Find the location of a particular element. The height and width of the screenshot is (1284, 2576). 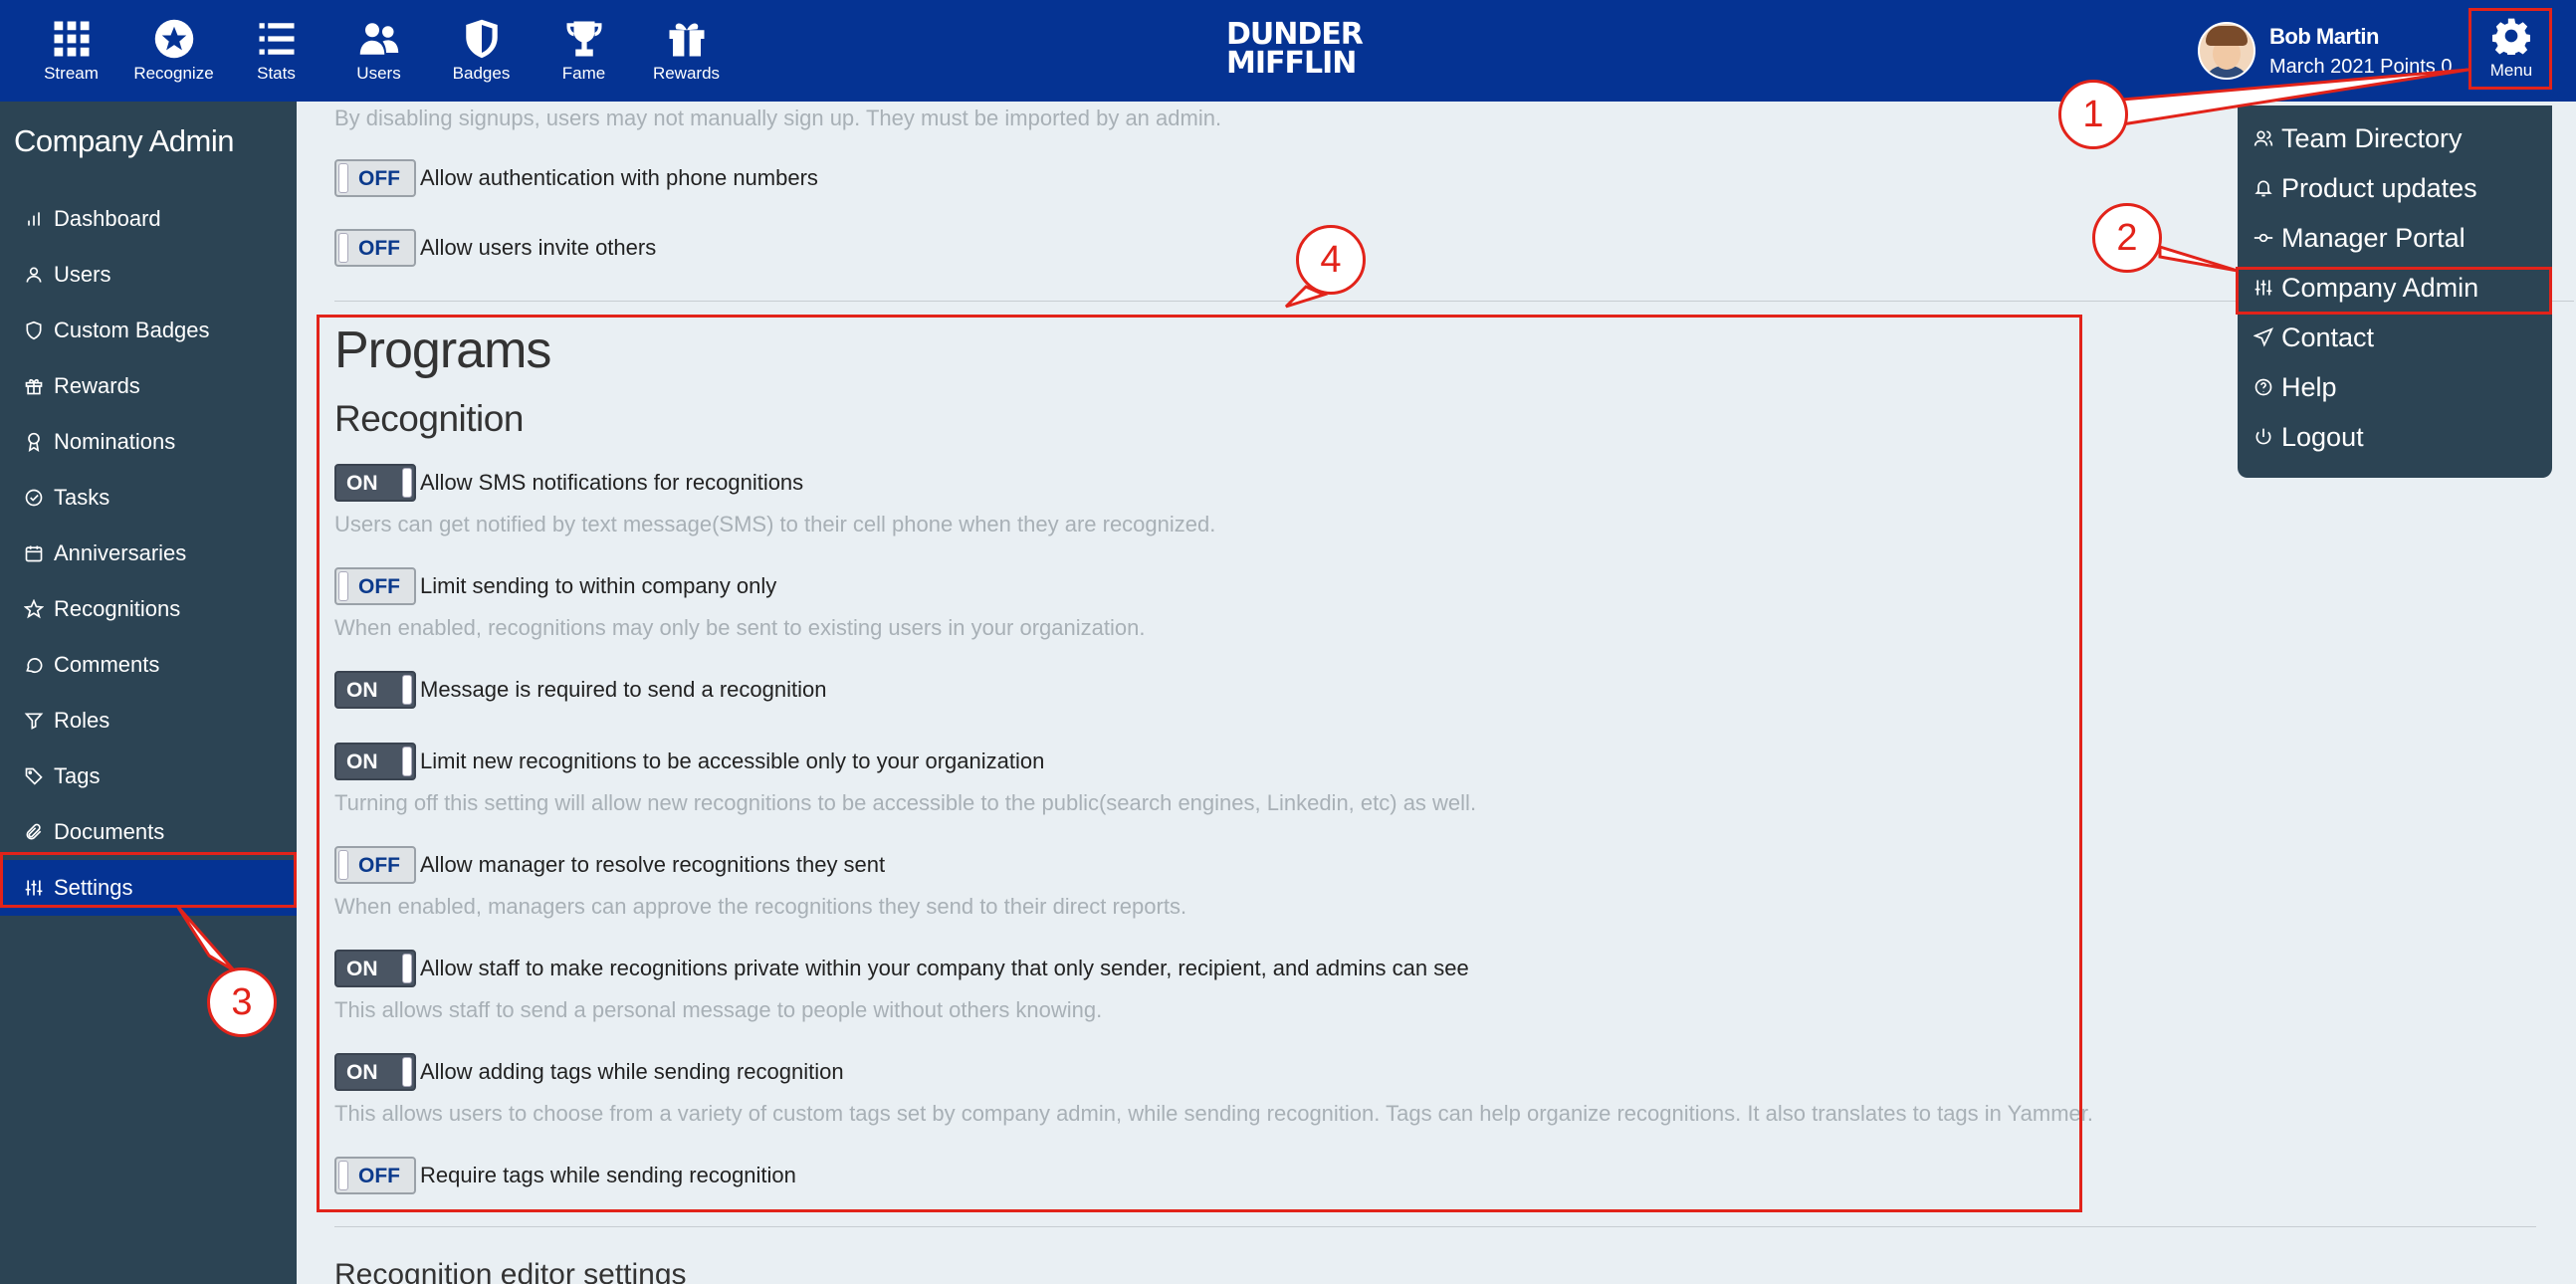

annotation-badge-3: 3 is located at coordinates (242, 1002).